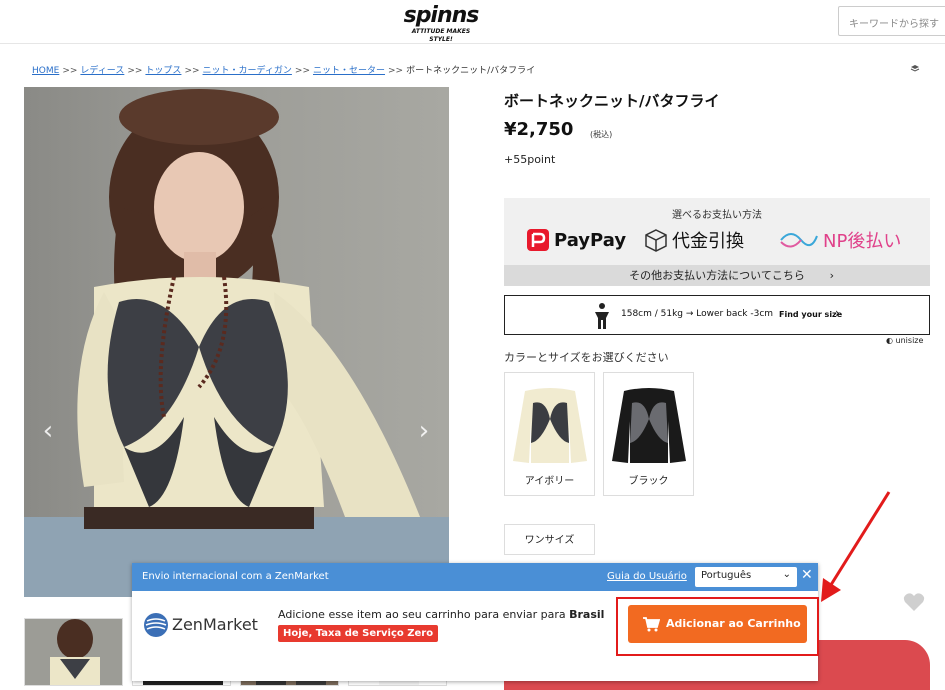 The height and width of the screenshot is (690, 945). What do you see at coordinates (697, 314) in the screenshot?
I see `unisize-measurement: 158cm / 51kg → Lower back -3cm` at bounding box center [697, 314].